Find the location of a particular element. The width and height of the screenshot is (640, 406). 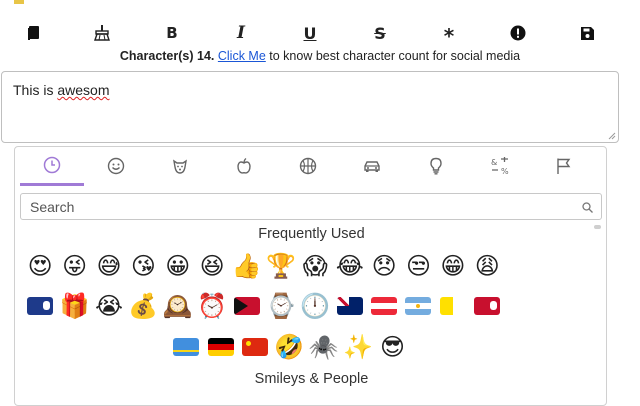

flag-australia-icon is located at coordinates (349, 306).